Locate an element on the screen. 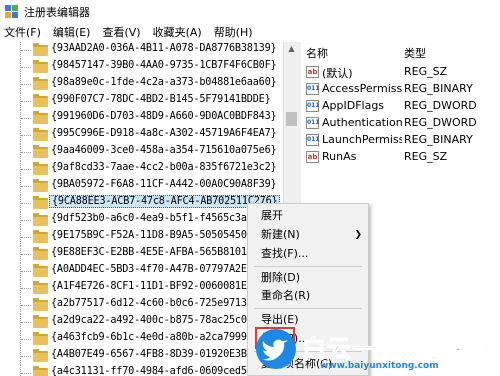  tree-item-label: {A1F4E726-8CF1-11D1-BF92-0060081ED811} is located at coordinates (164, 286).